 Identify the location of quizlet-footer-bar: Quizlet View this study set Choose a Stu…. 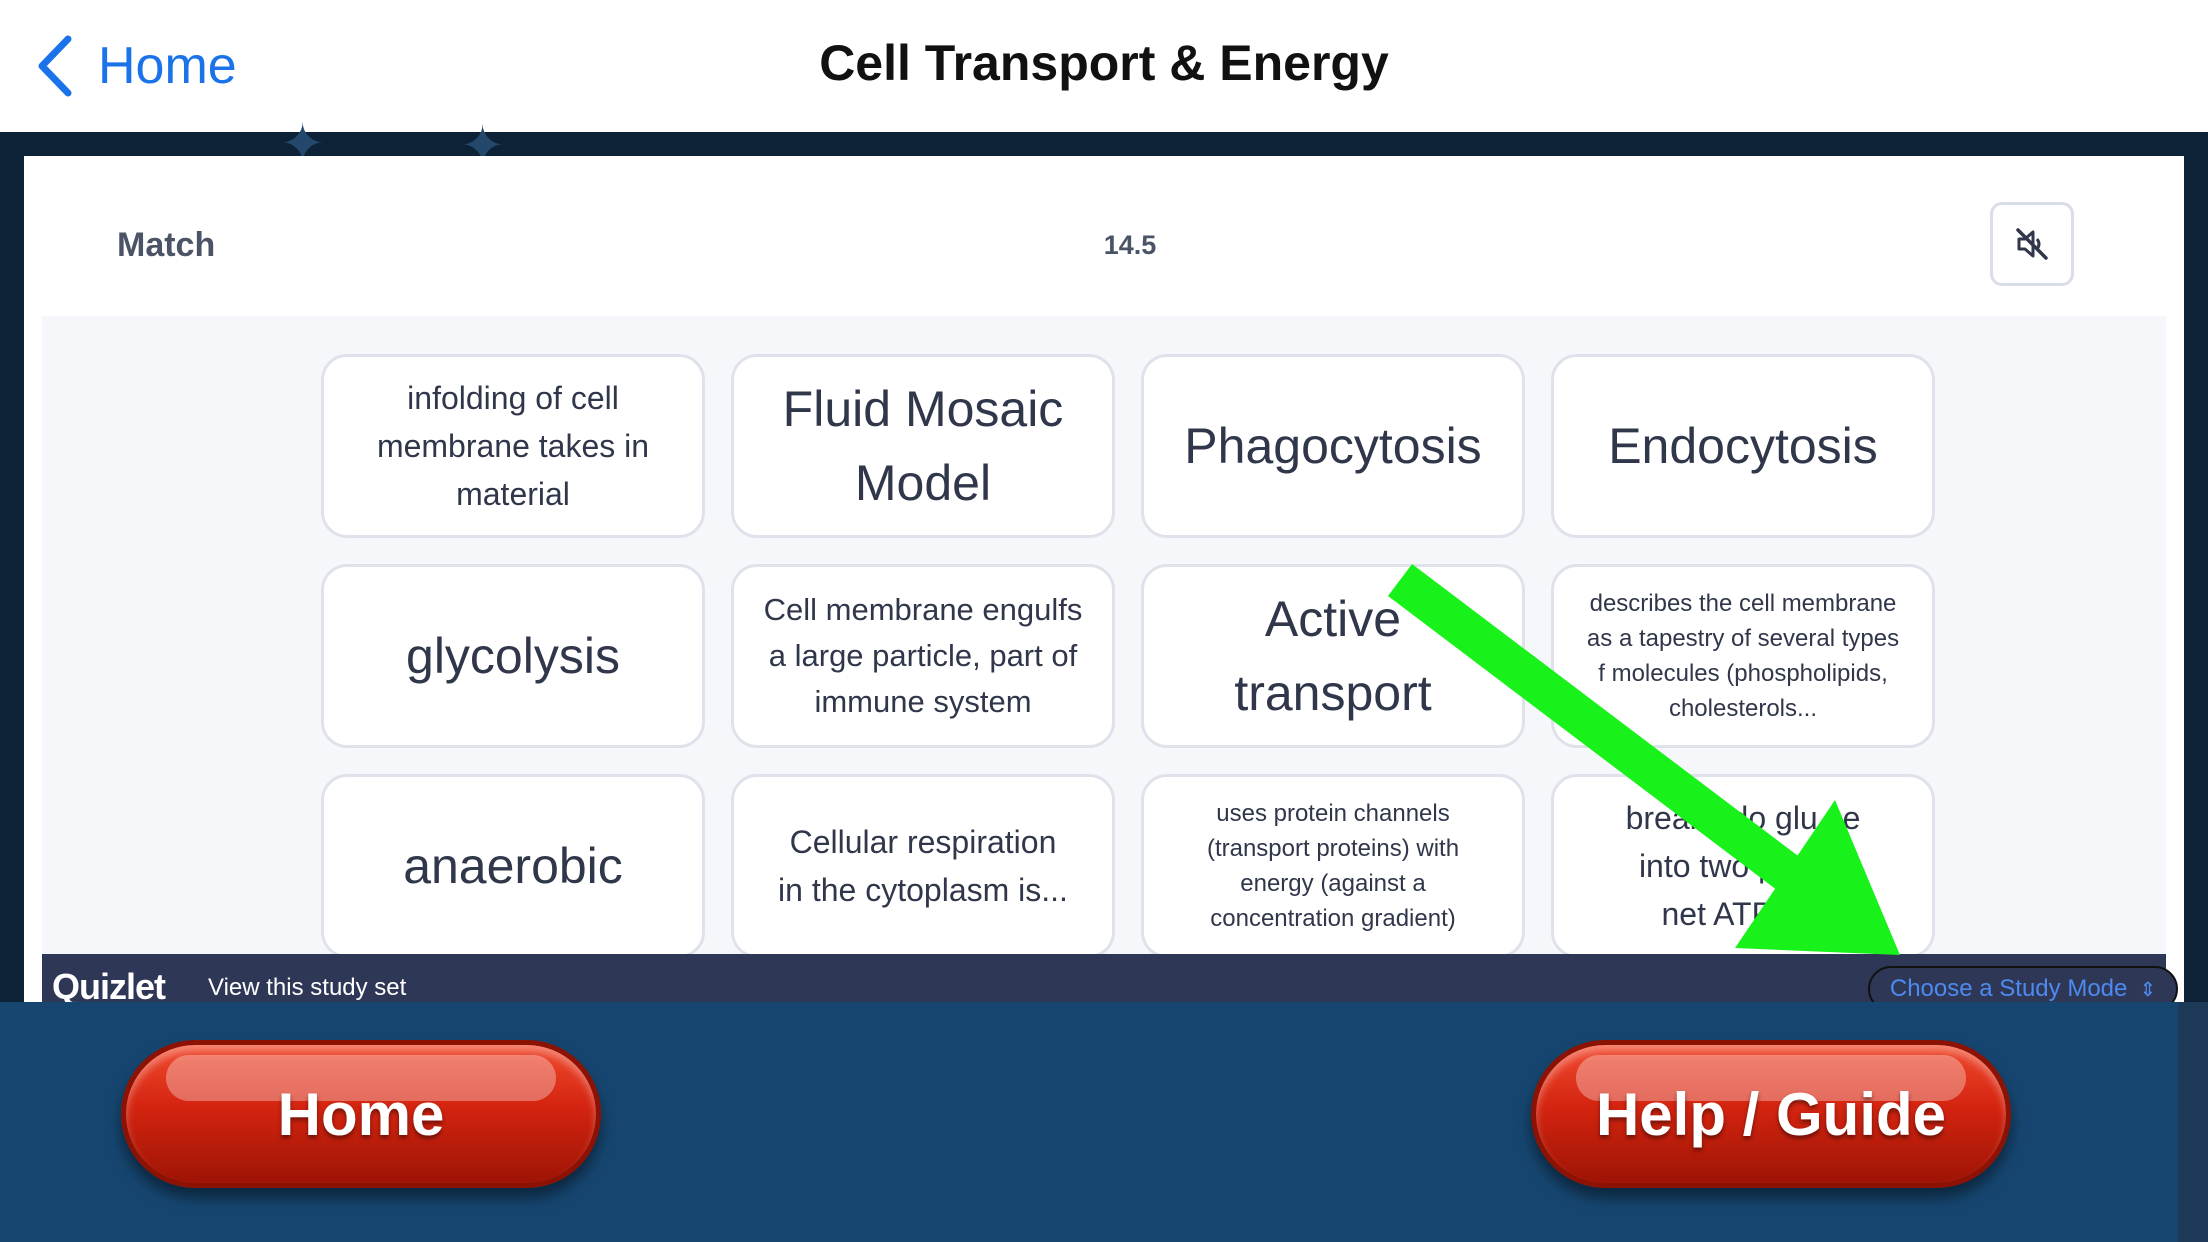
(1110, 978).